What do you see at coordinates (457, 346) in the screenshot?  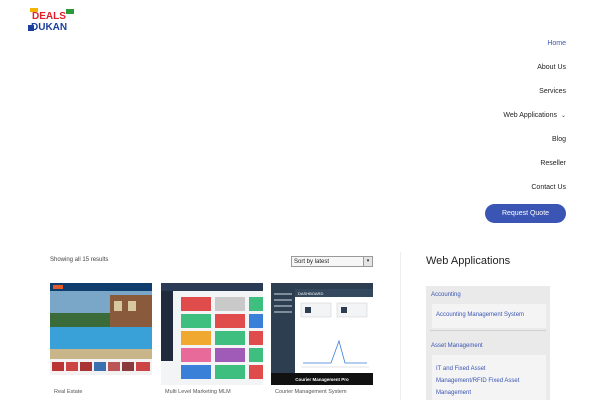 I see `sidebar-category-asset-management: Asset Management` at bounding box center [457, 346].